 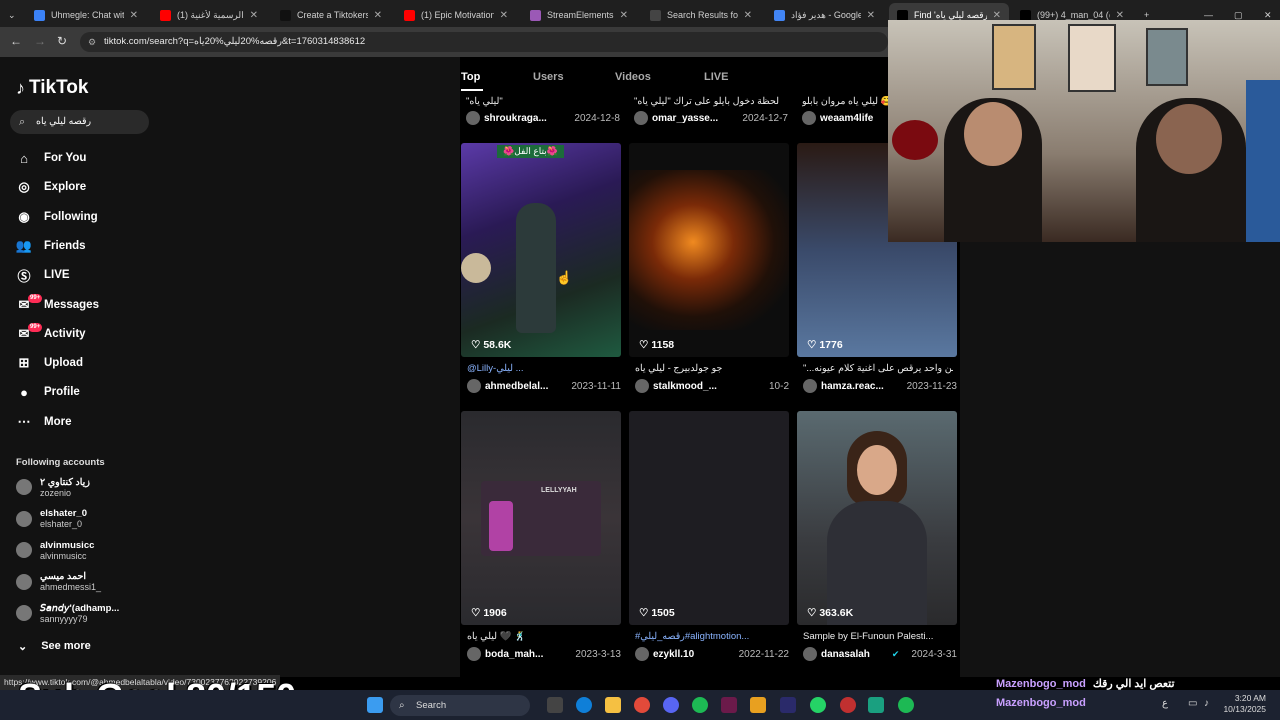 What do you see at coordinates (1206, 703) in the screenshot?
I see `volume-icon: ♪` at bounding box center [1206, 703].